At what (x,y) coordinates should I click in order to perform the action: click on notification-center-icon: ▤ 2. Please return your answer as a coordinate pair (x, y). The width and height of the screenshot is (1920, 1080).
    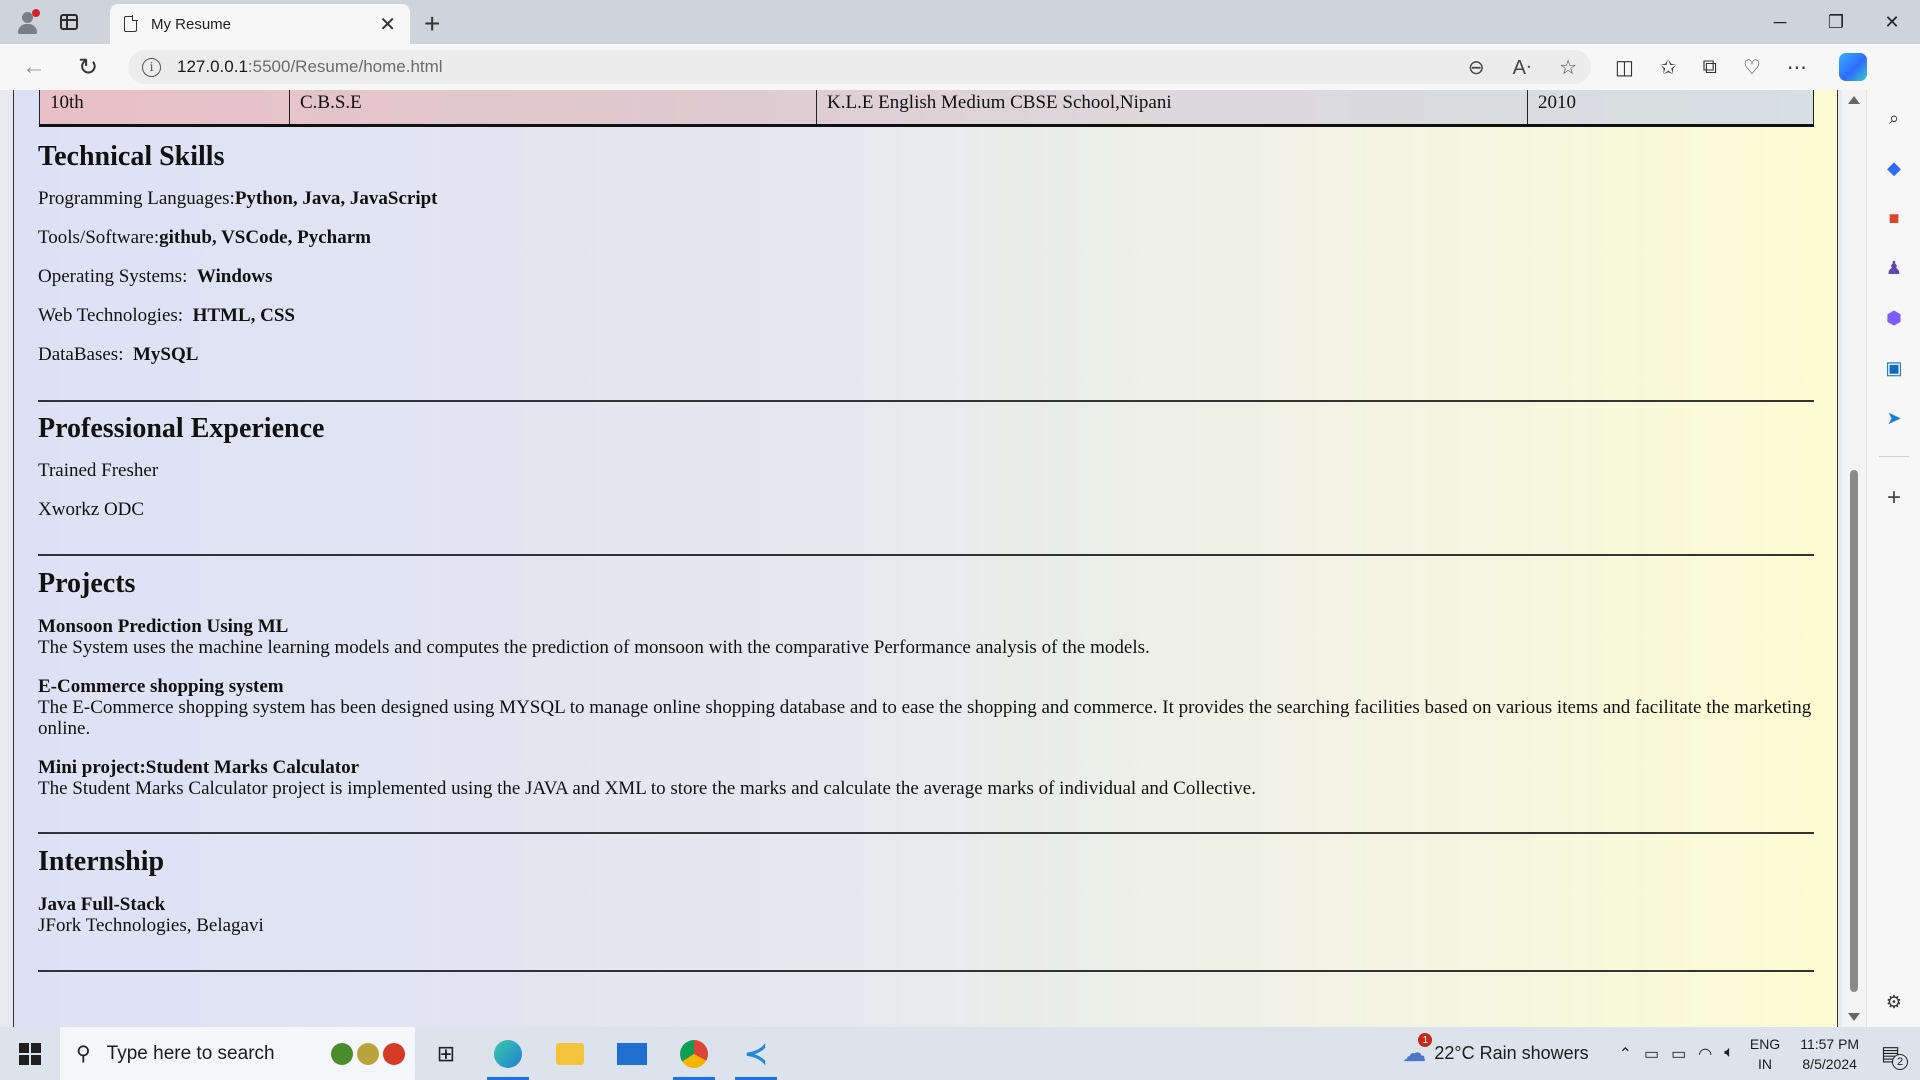
    Looking at the image, I should click on (1894, 1055).